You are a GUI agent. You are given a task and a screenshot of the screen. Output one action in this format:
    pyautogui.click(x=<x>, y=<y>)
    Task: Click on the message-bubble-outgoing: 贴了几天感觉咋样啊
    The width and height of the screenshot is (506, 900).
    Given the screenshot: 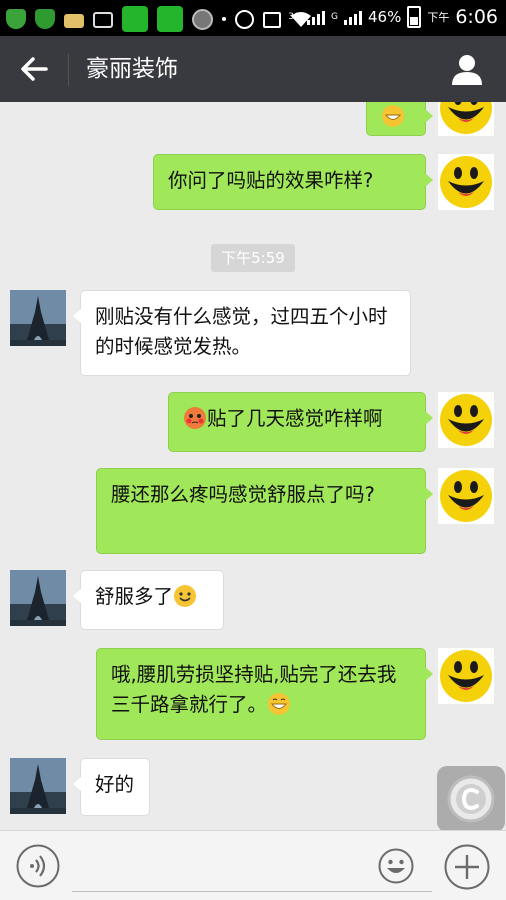 What is the action you would take?
    pyautogui.click(x=300, y=422)
    